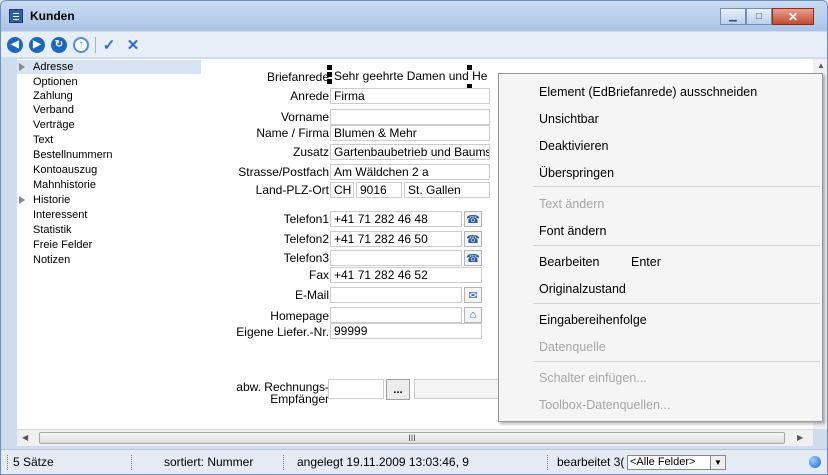 This screenshot has height=475, width=828. What do you see at coordinates (821, 65) in the screenshot?
I see `scroll-up-arrow-icon: ▲` at bounding box center [821, 65].